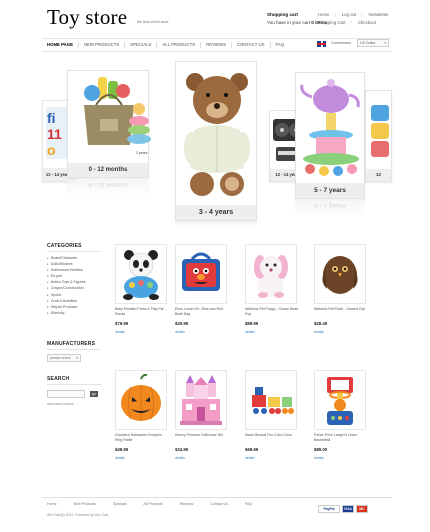 The width and height of the screenshot is (430, 532). I want to click on search-divider, so click(74, 384).